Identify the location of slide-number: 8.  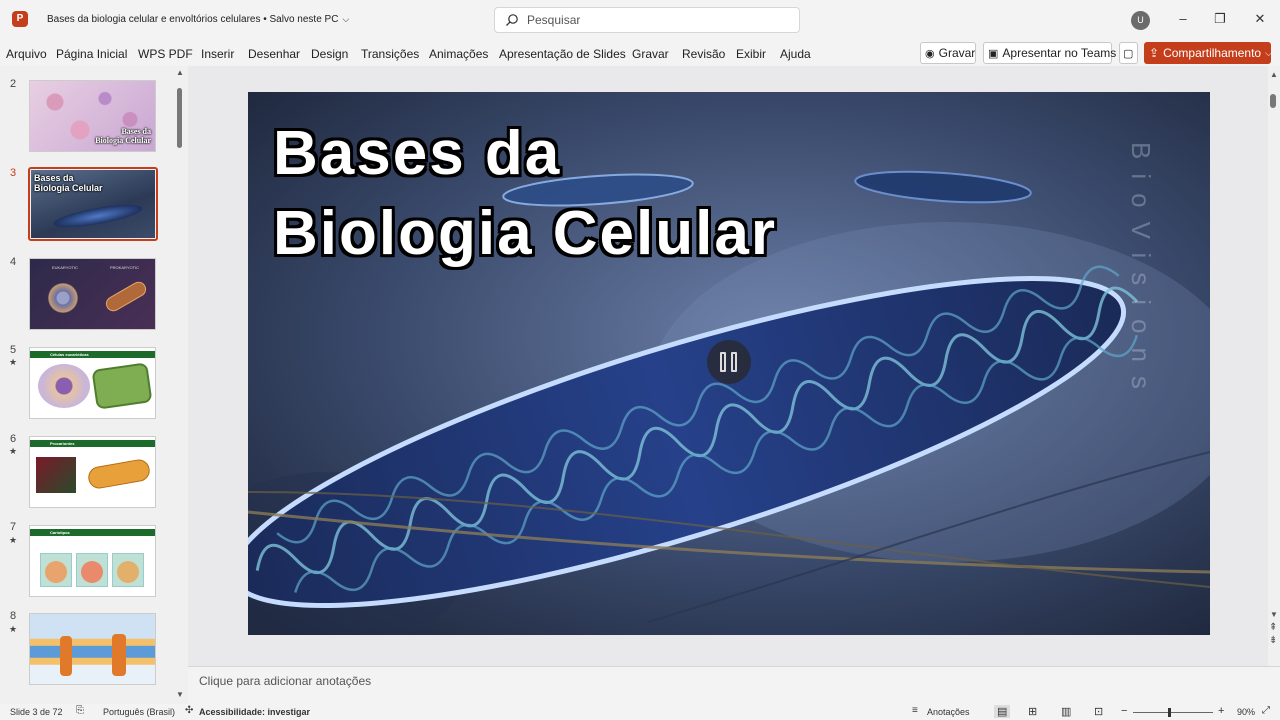
(13, 616).